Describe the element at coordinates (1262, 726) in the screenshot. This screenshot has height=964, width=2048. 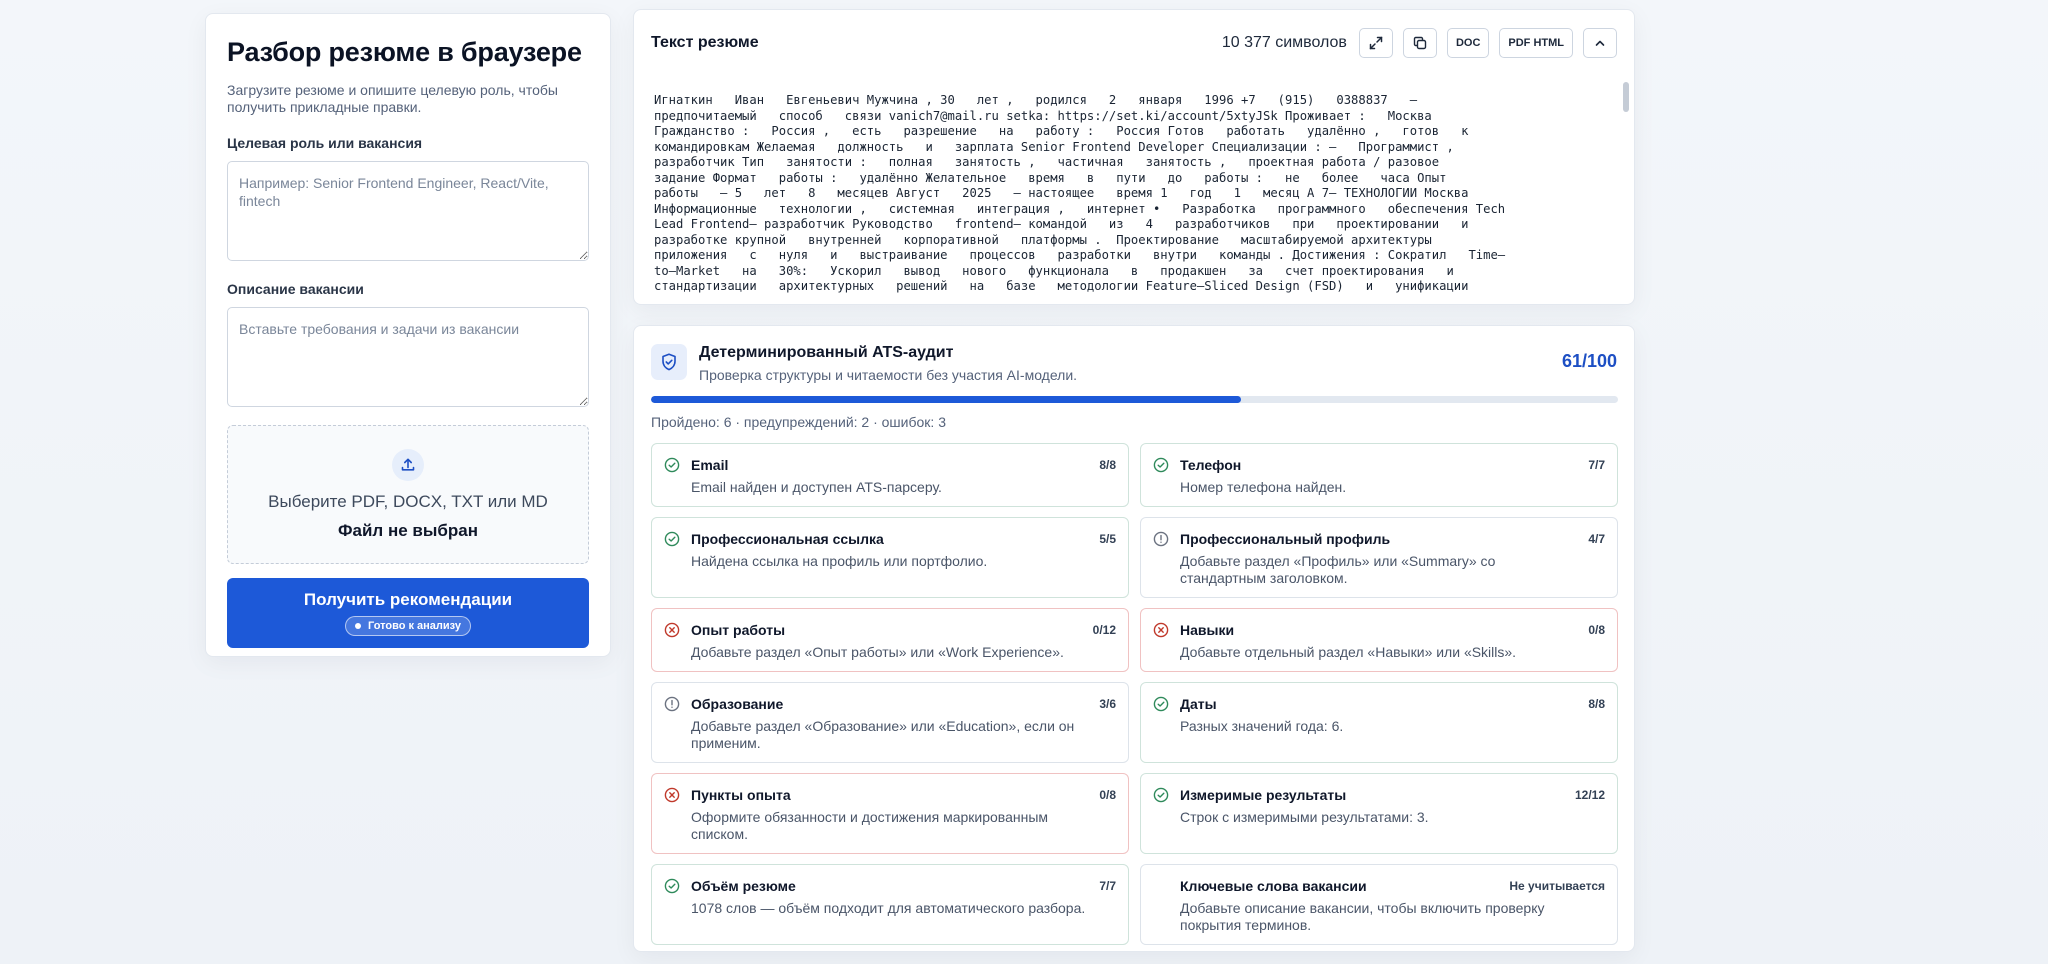
I see `check-description: Разных значений года: 6.` at that location.